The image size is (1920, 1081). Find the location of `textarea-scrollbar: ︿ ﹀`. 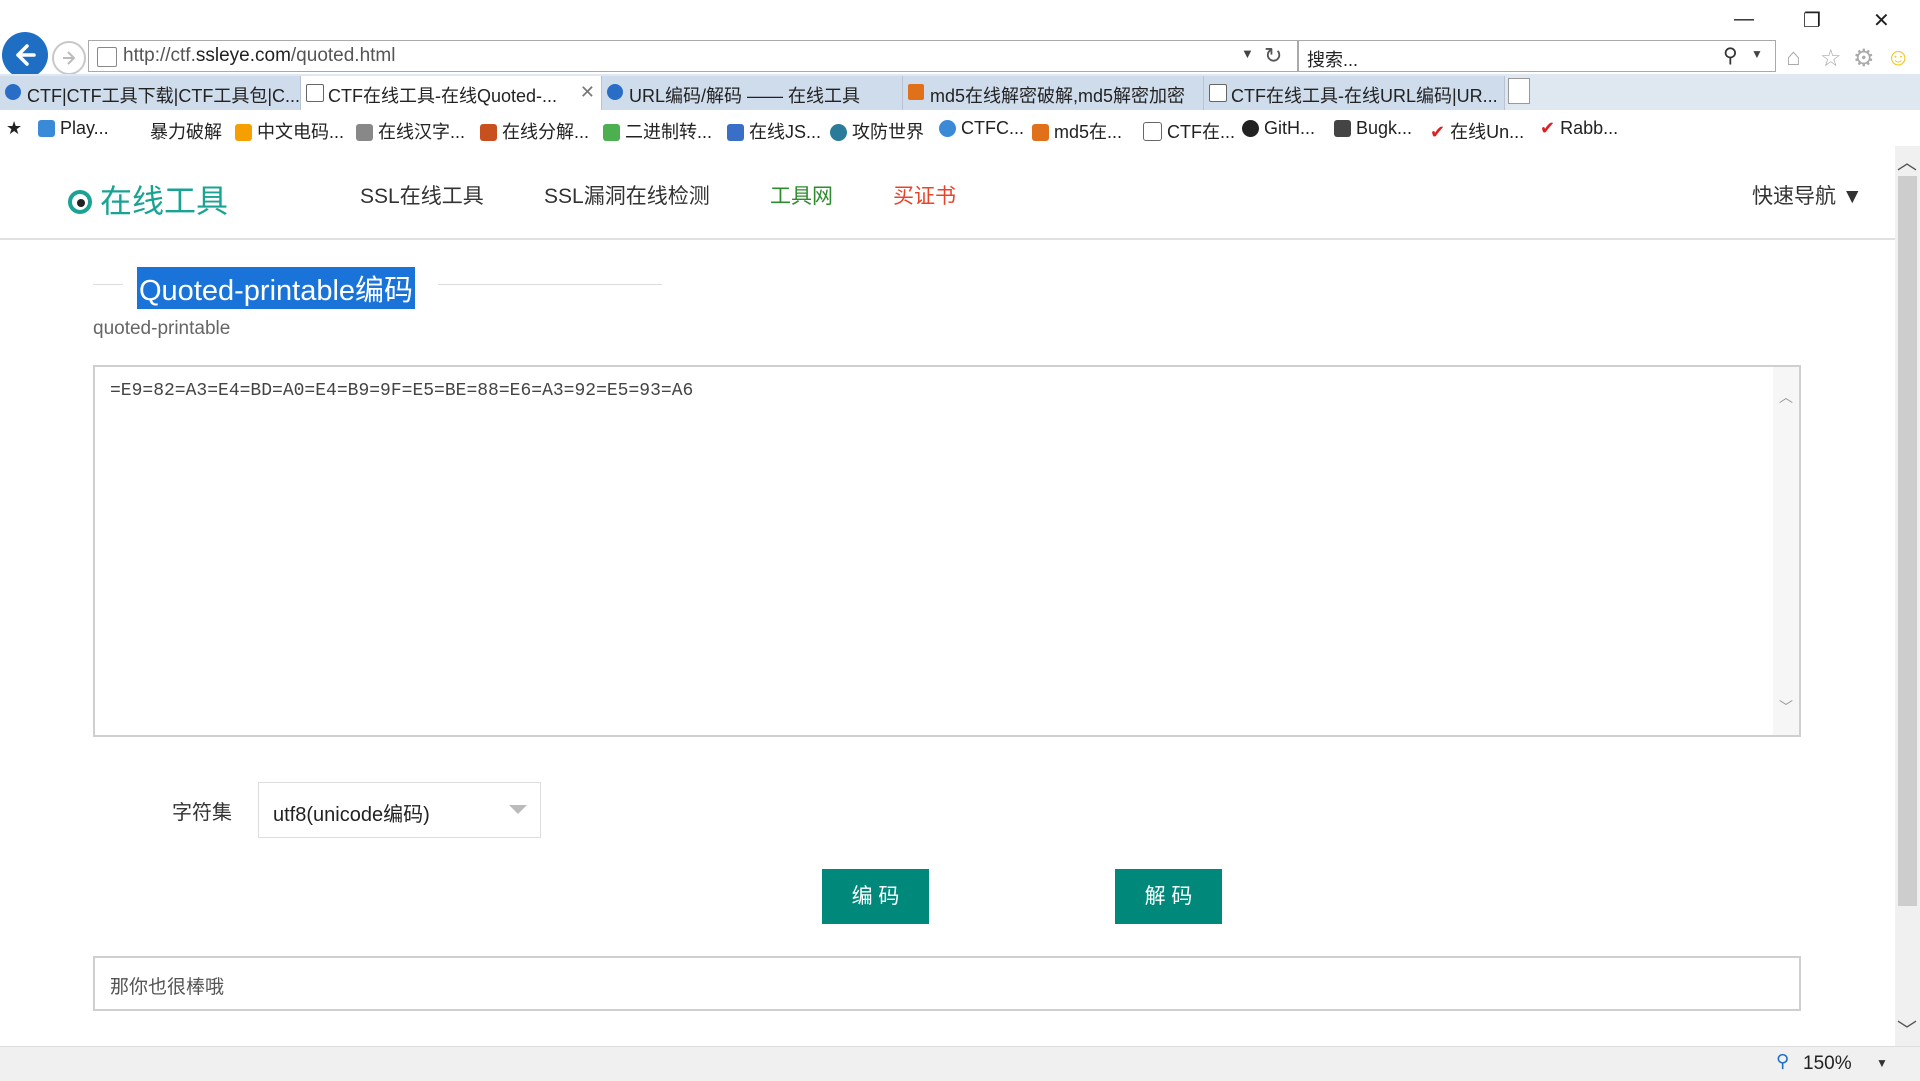

textarea-scrollbar: ︿ ﹀ is located at coordinates (1786, 551).